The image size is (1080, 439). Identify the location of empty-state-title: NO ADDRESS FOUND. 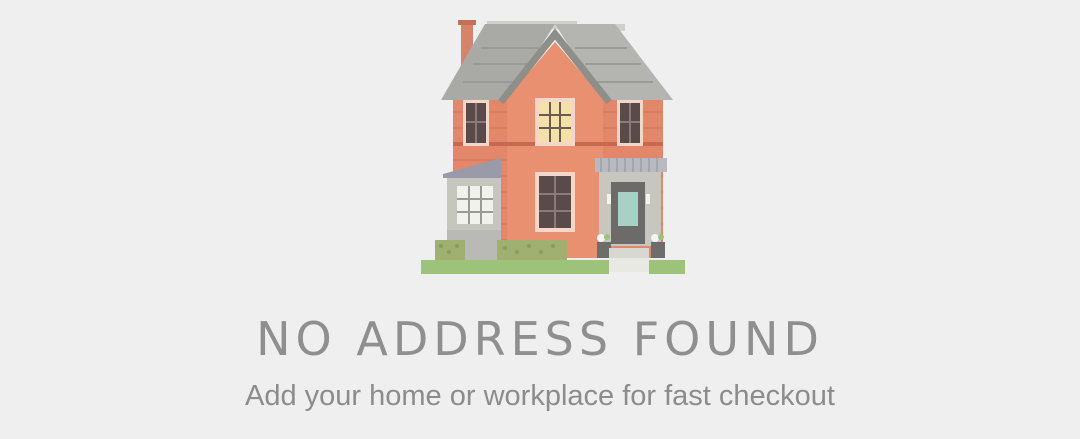
(540, 339).